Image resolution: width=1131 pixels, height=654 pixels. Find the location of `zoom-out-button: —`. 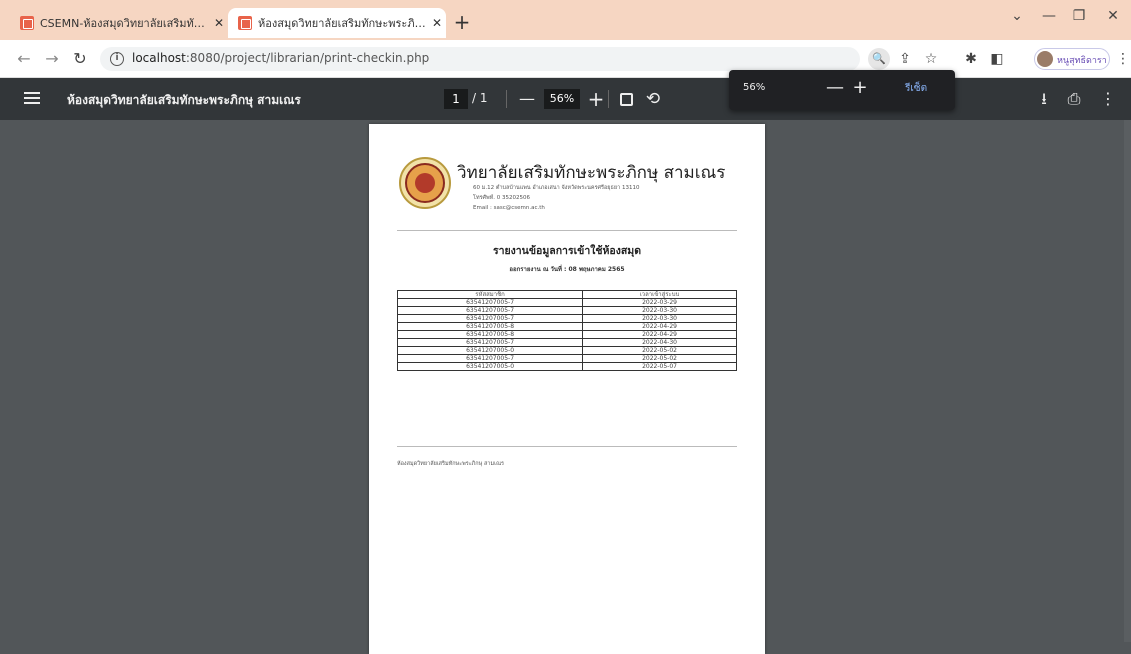

zoom-out-button: — is located at coordinates (527, 99).